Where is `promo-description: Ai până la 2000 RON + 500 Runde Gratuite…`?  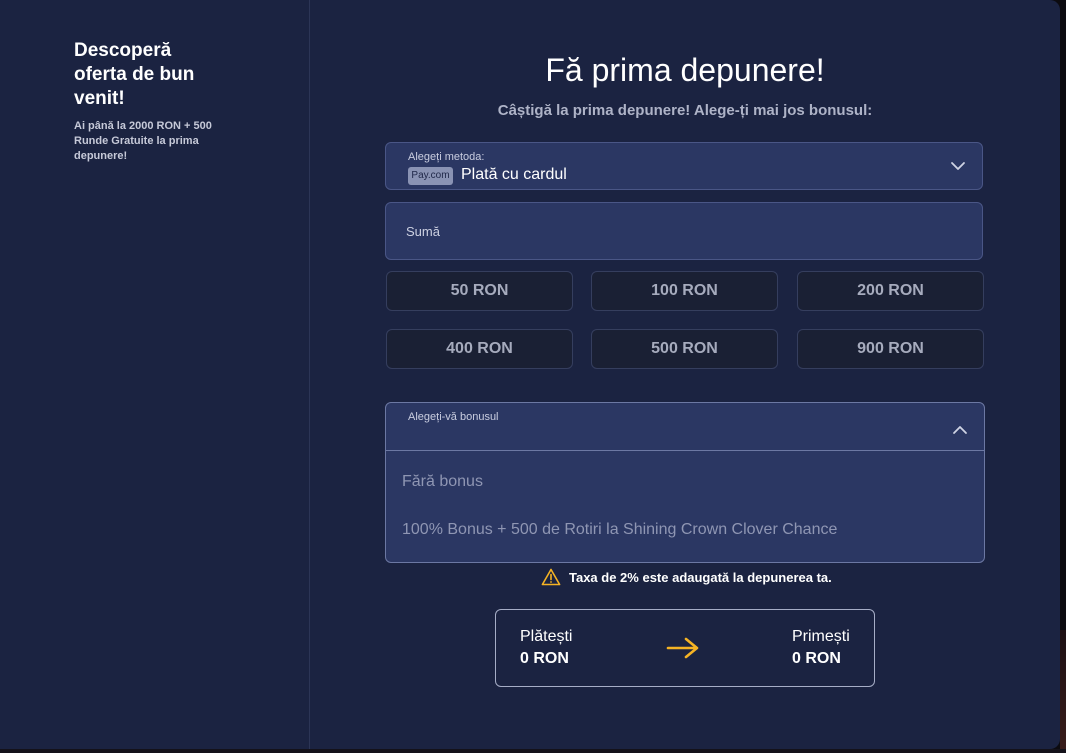
promo-description: Ai până la 2000 RON + 500 Runde Gratuite… is located at coordinates (143, 141).